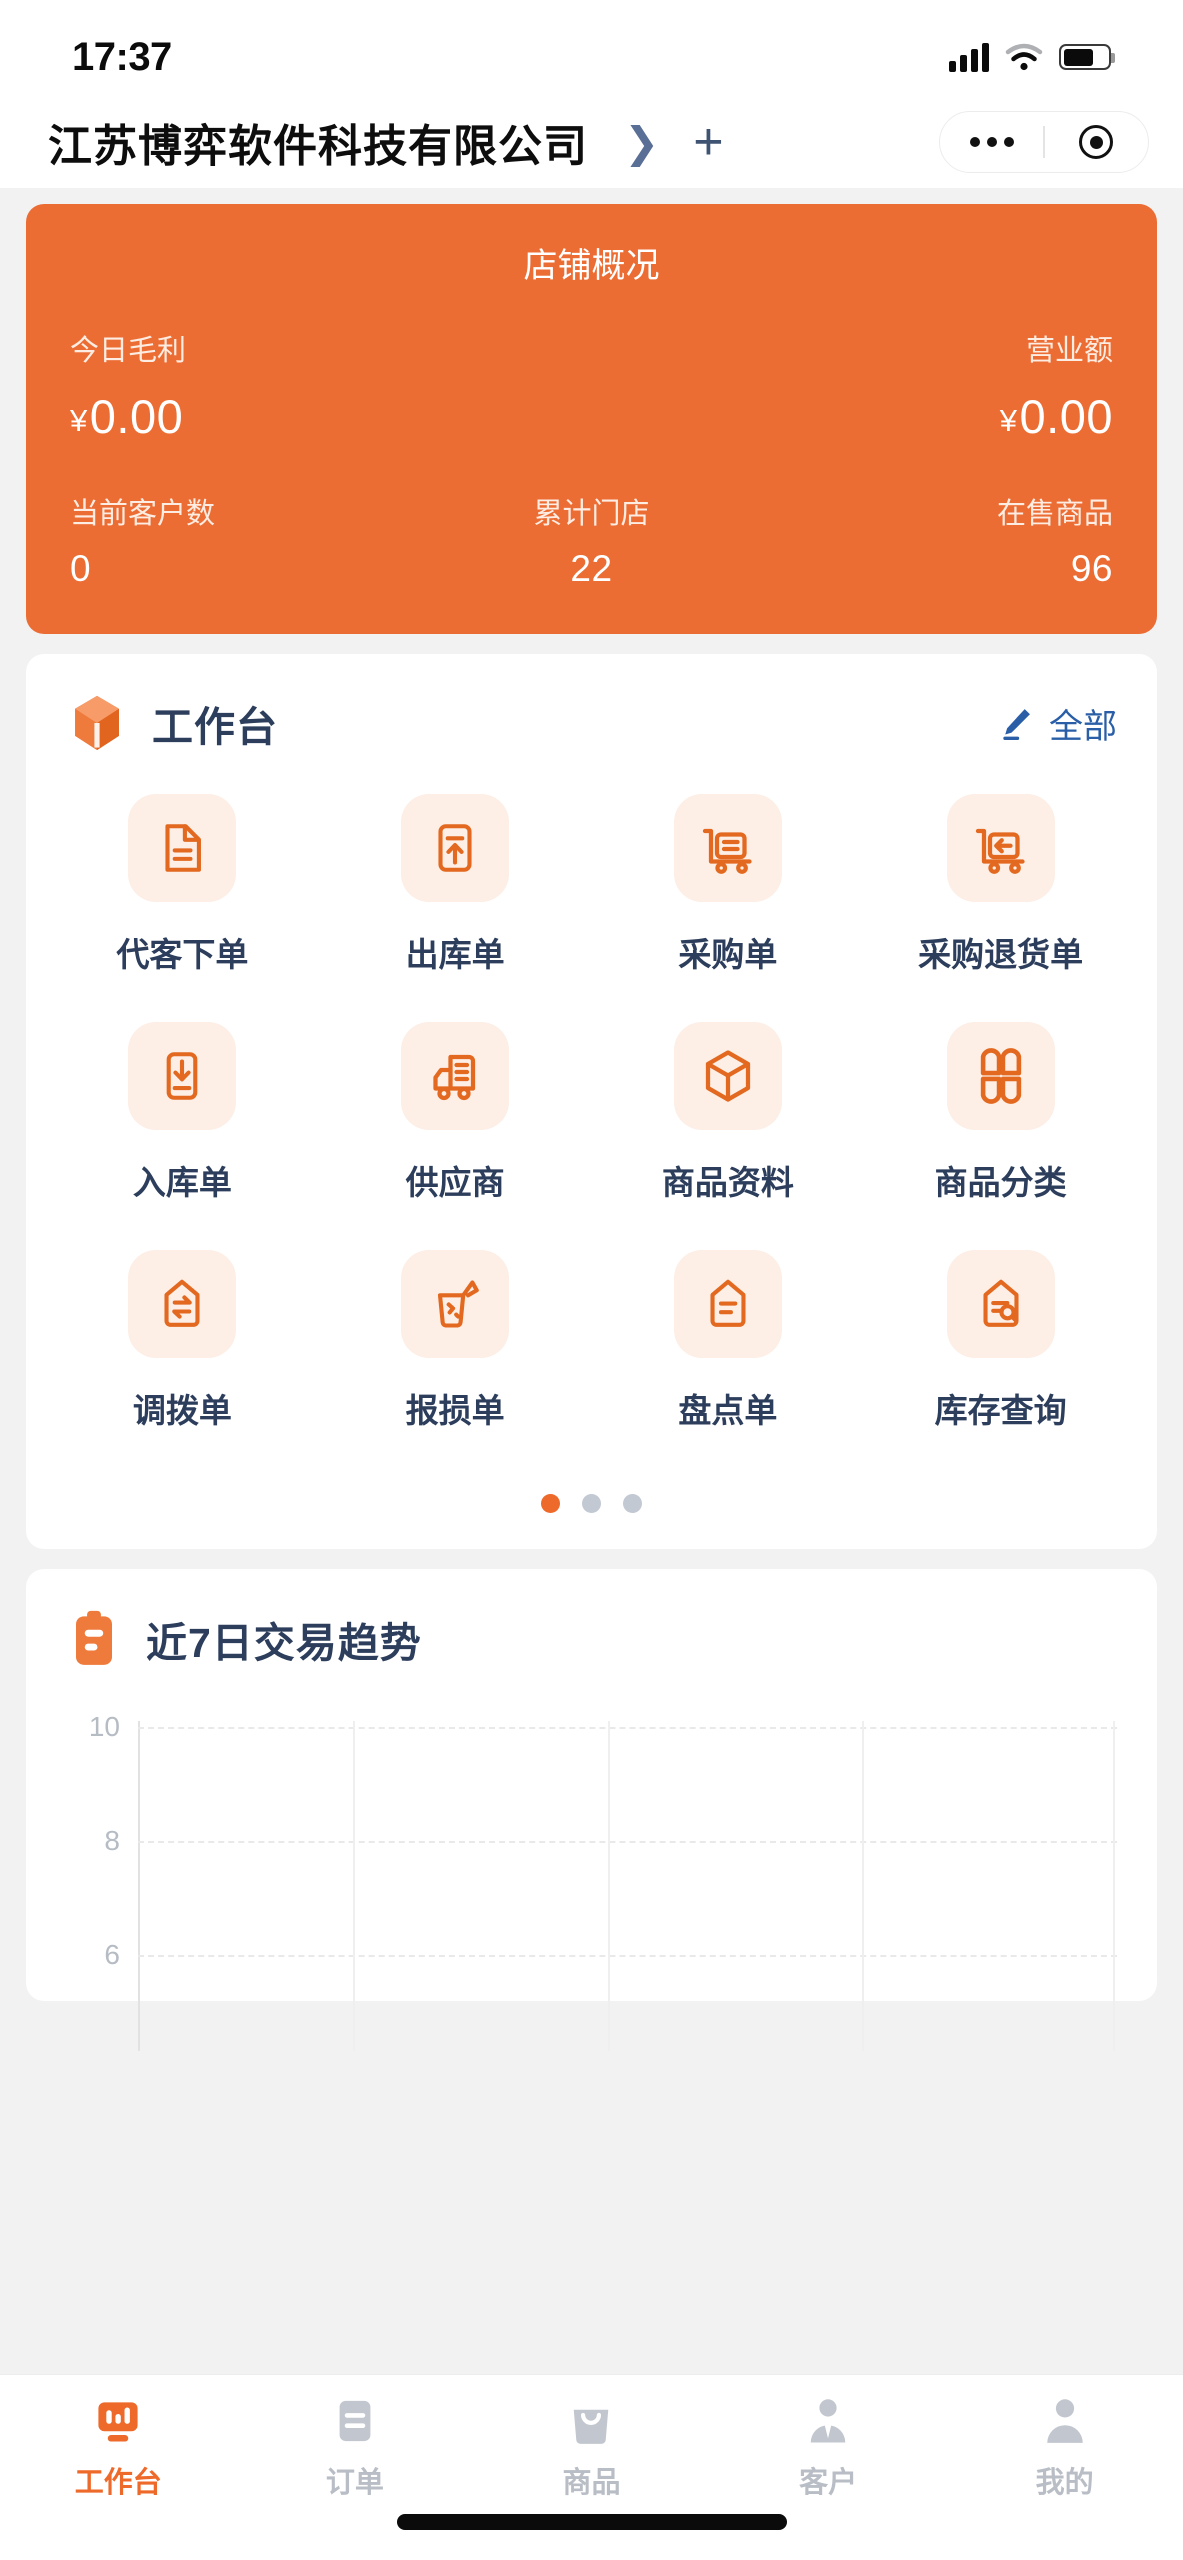  Describe the element at coordinates (591, 1518) in the screenshot. I see `carousel-pagination` at that location.